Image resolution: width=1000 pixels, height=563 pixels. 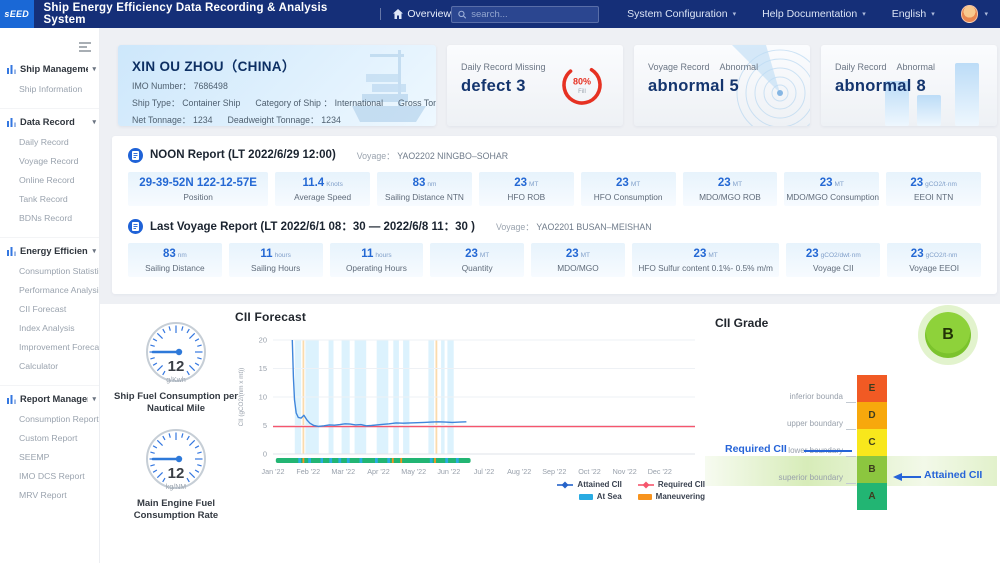 I want to click on ship-info-field: Category of Ship ： International, so click(x=319, y=103).